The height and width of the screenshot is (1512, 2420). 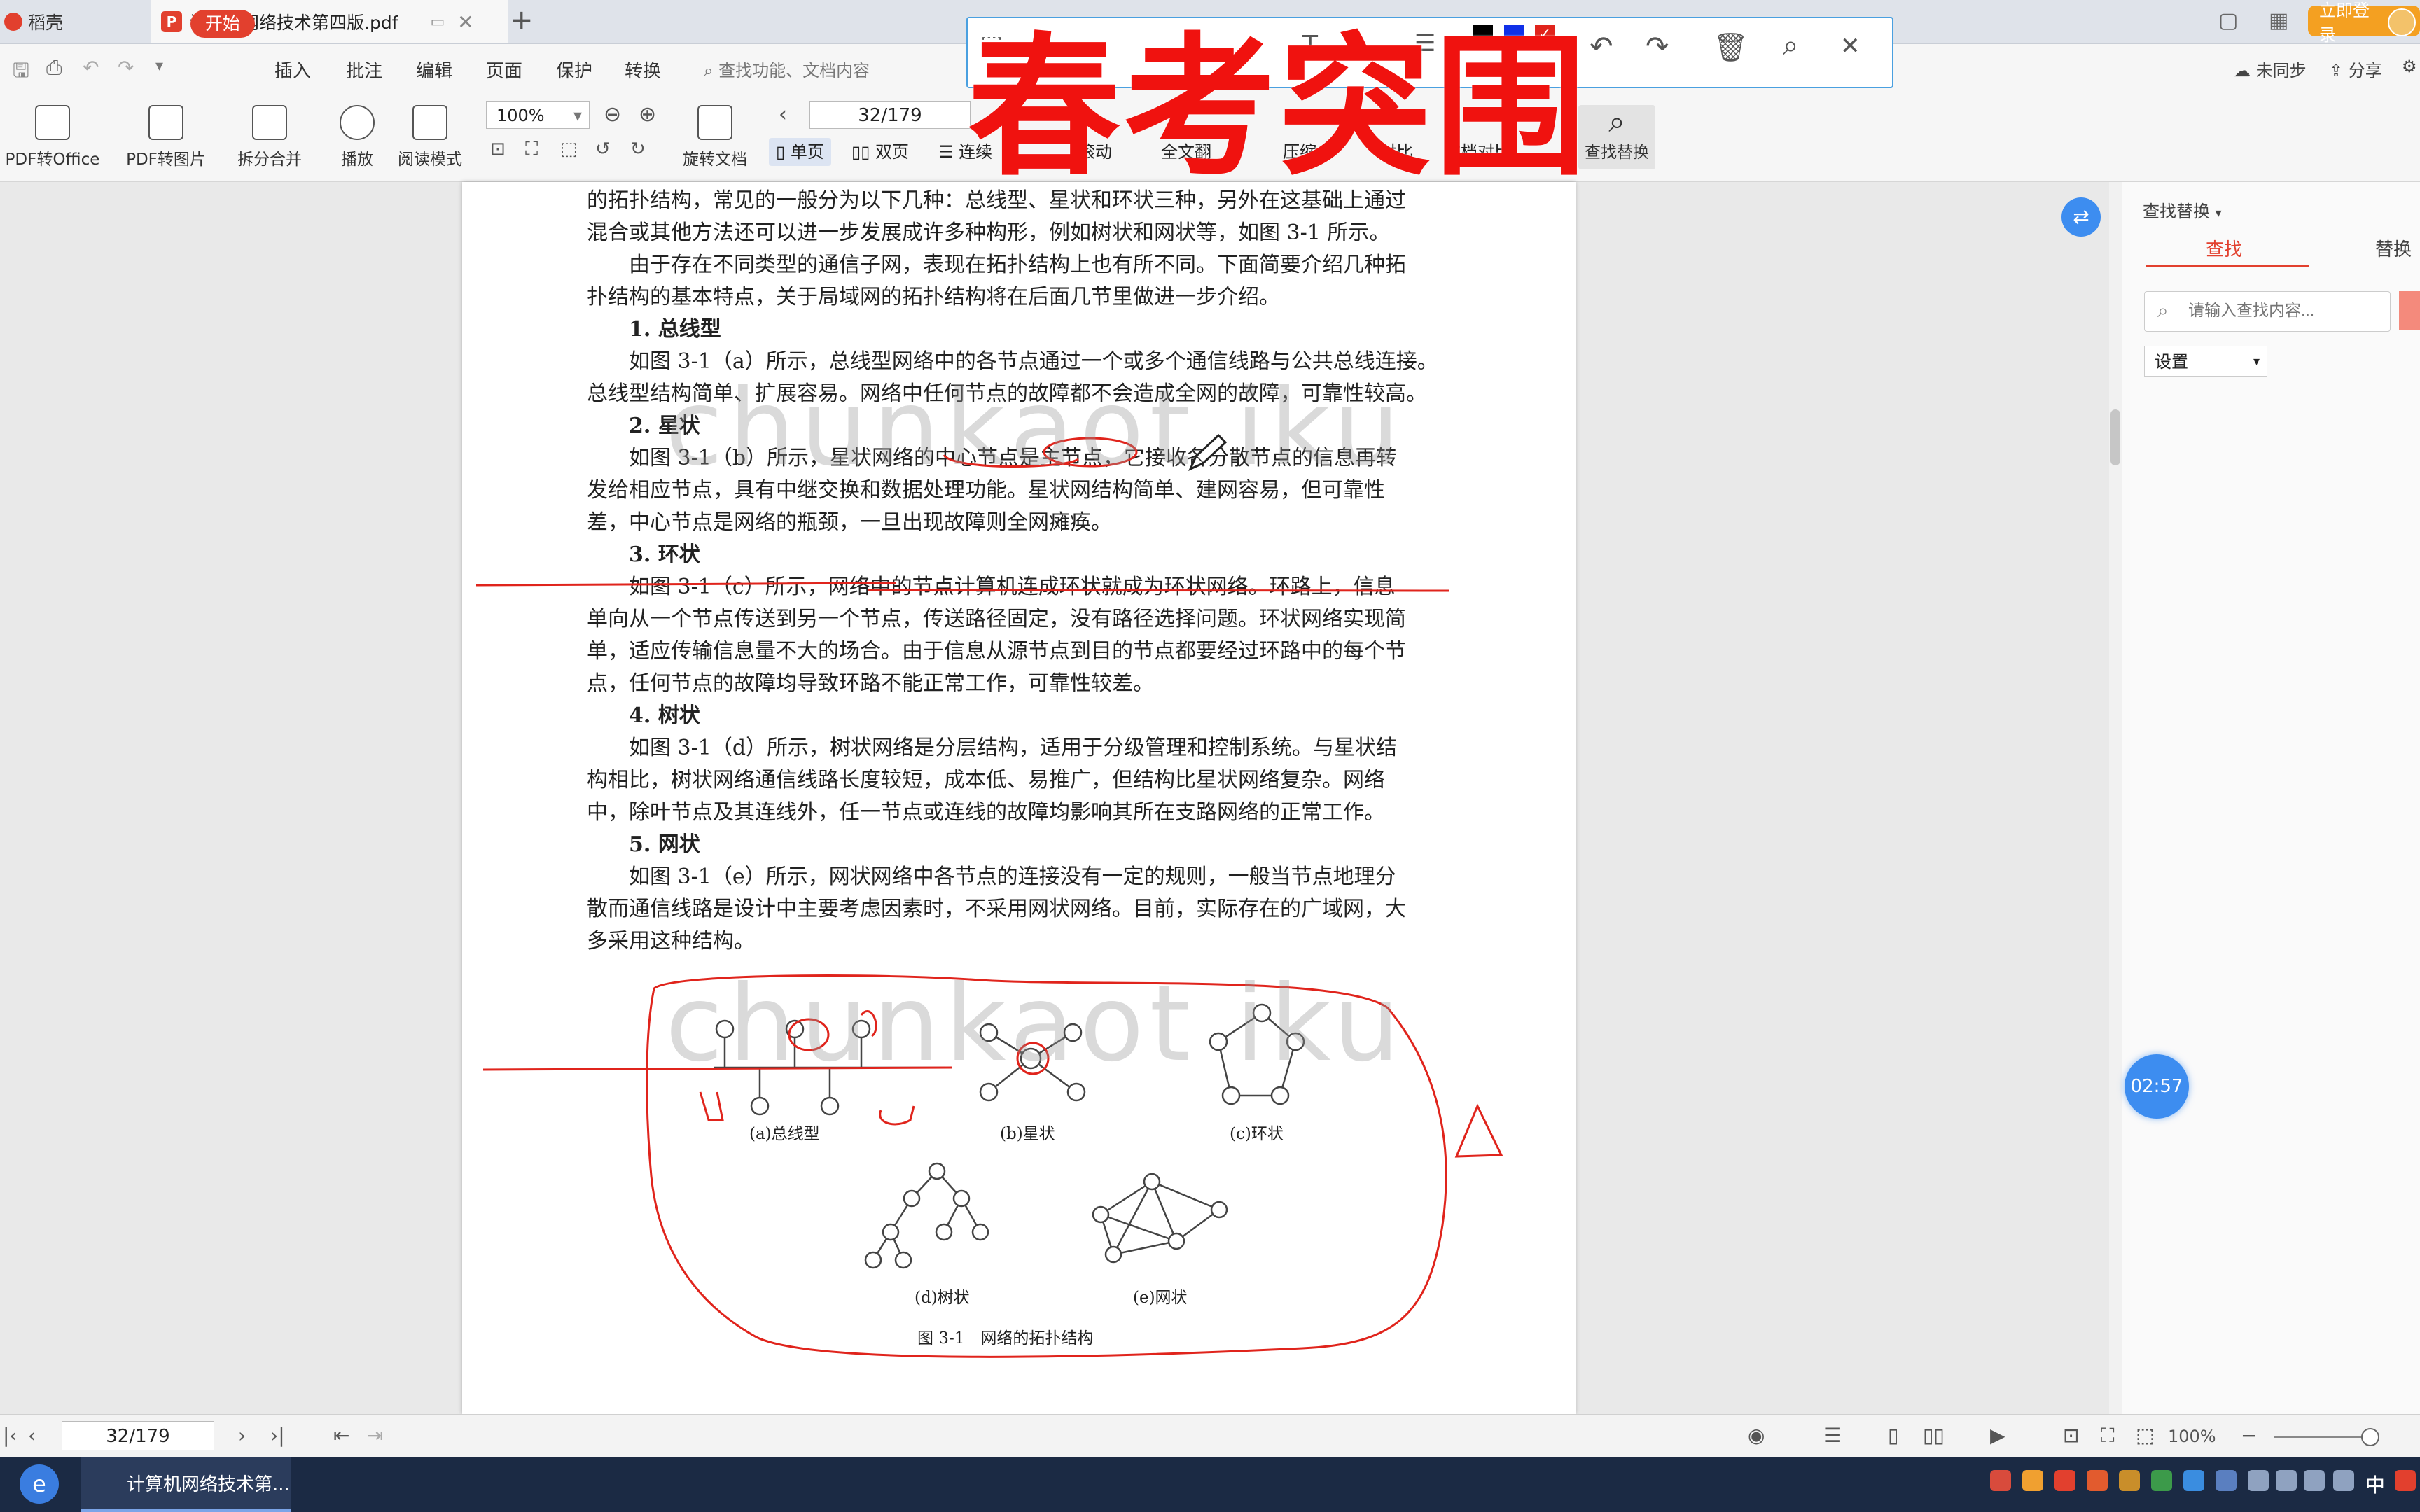 I want to click on sync-status: ☁ 未同步, so click(x=2270, y=69).